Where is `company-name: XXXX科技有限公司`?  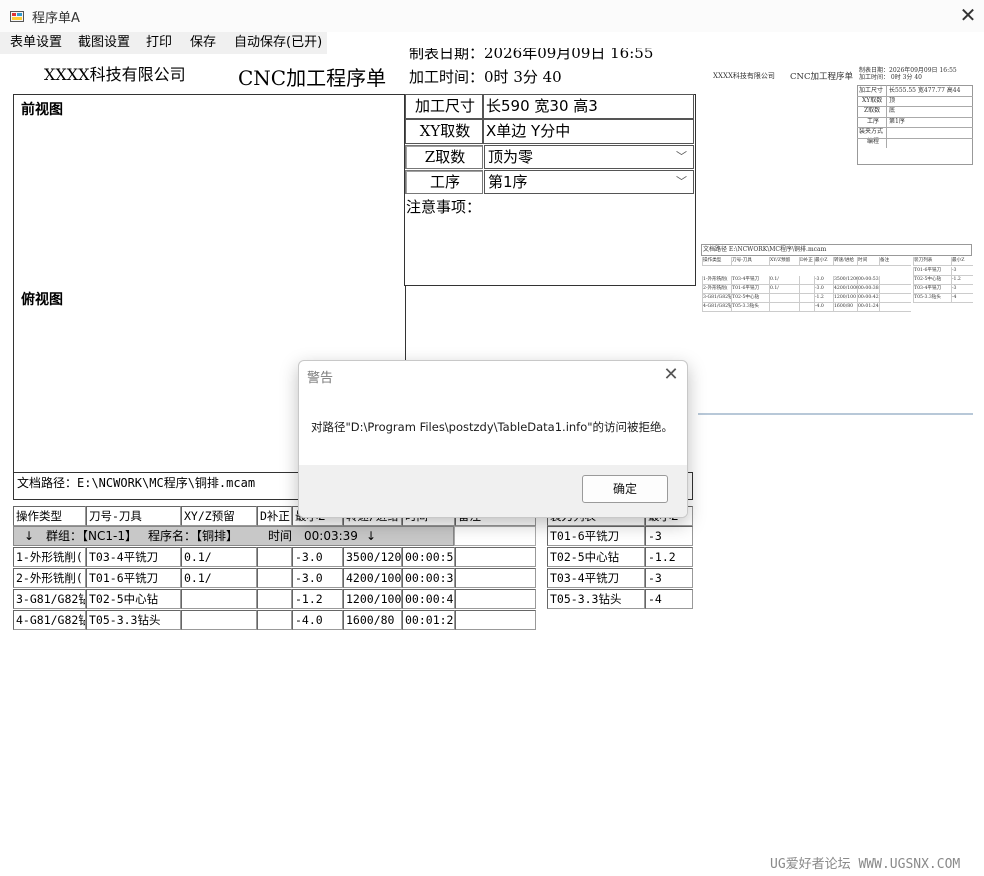 company-name: XXXX科技有限公司 is located at coordinates (115, 74).